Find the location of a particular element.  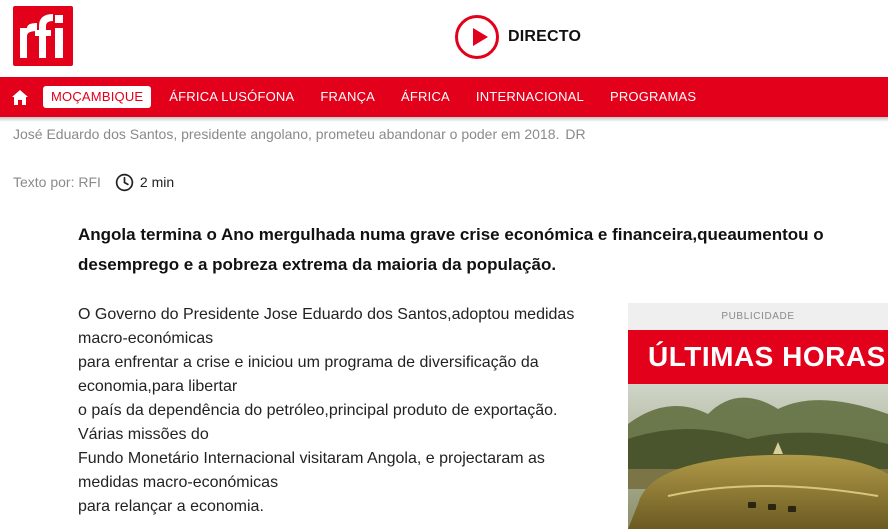

read-time-label: 2 min is located at coordinates (157, 182).